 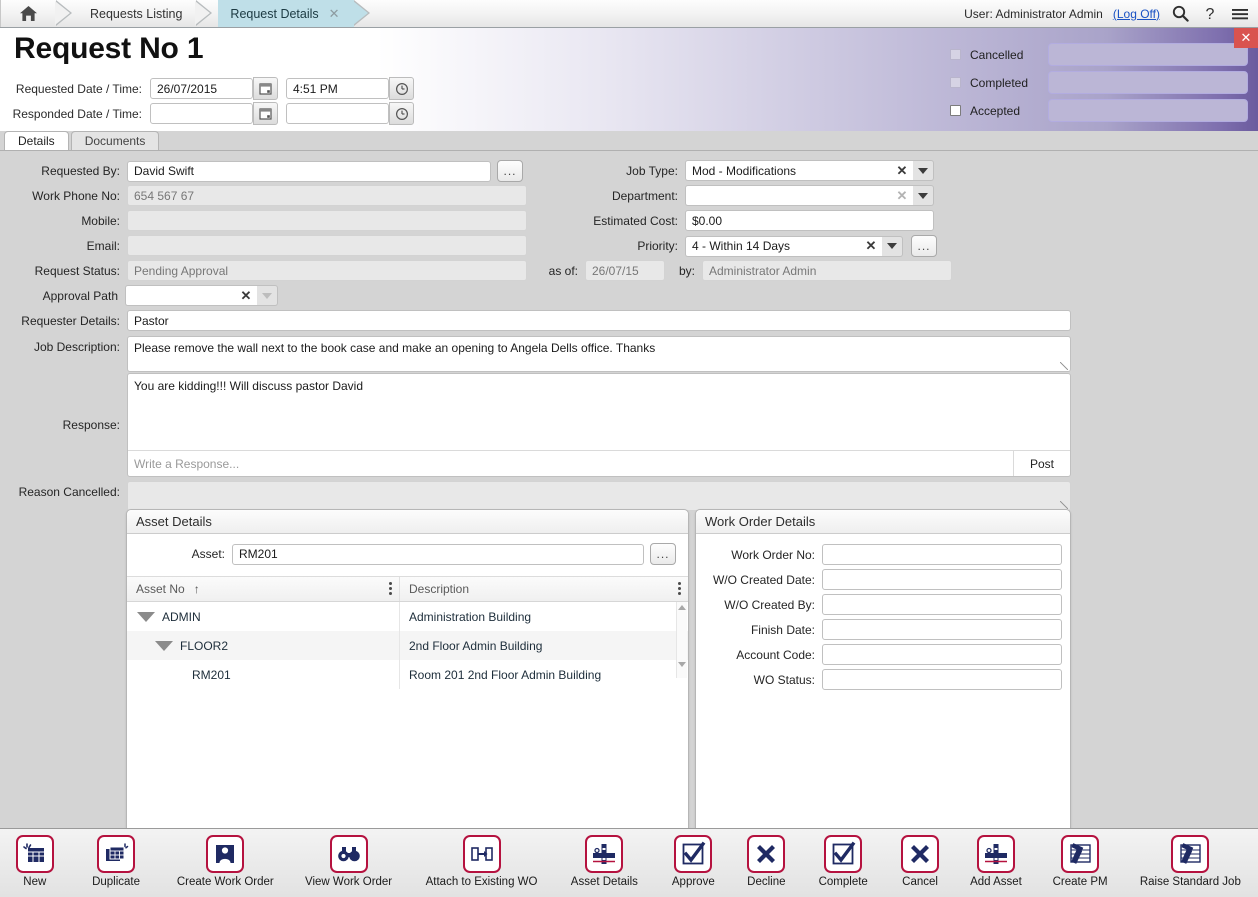 What do you see at coordinates (103, 245) in the screenshot?
I see `email-label: Email:` at bounding box center [103, 245].